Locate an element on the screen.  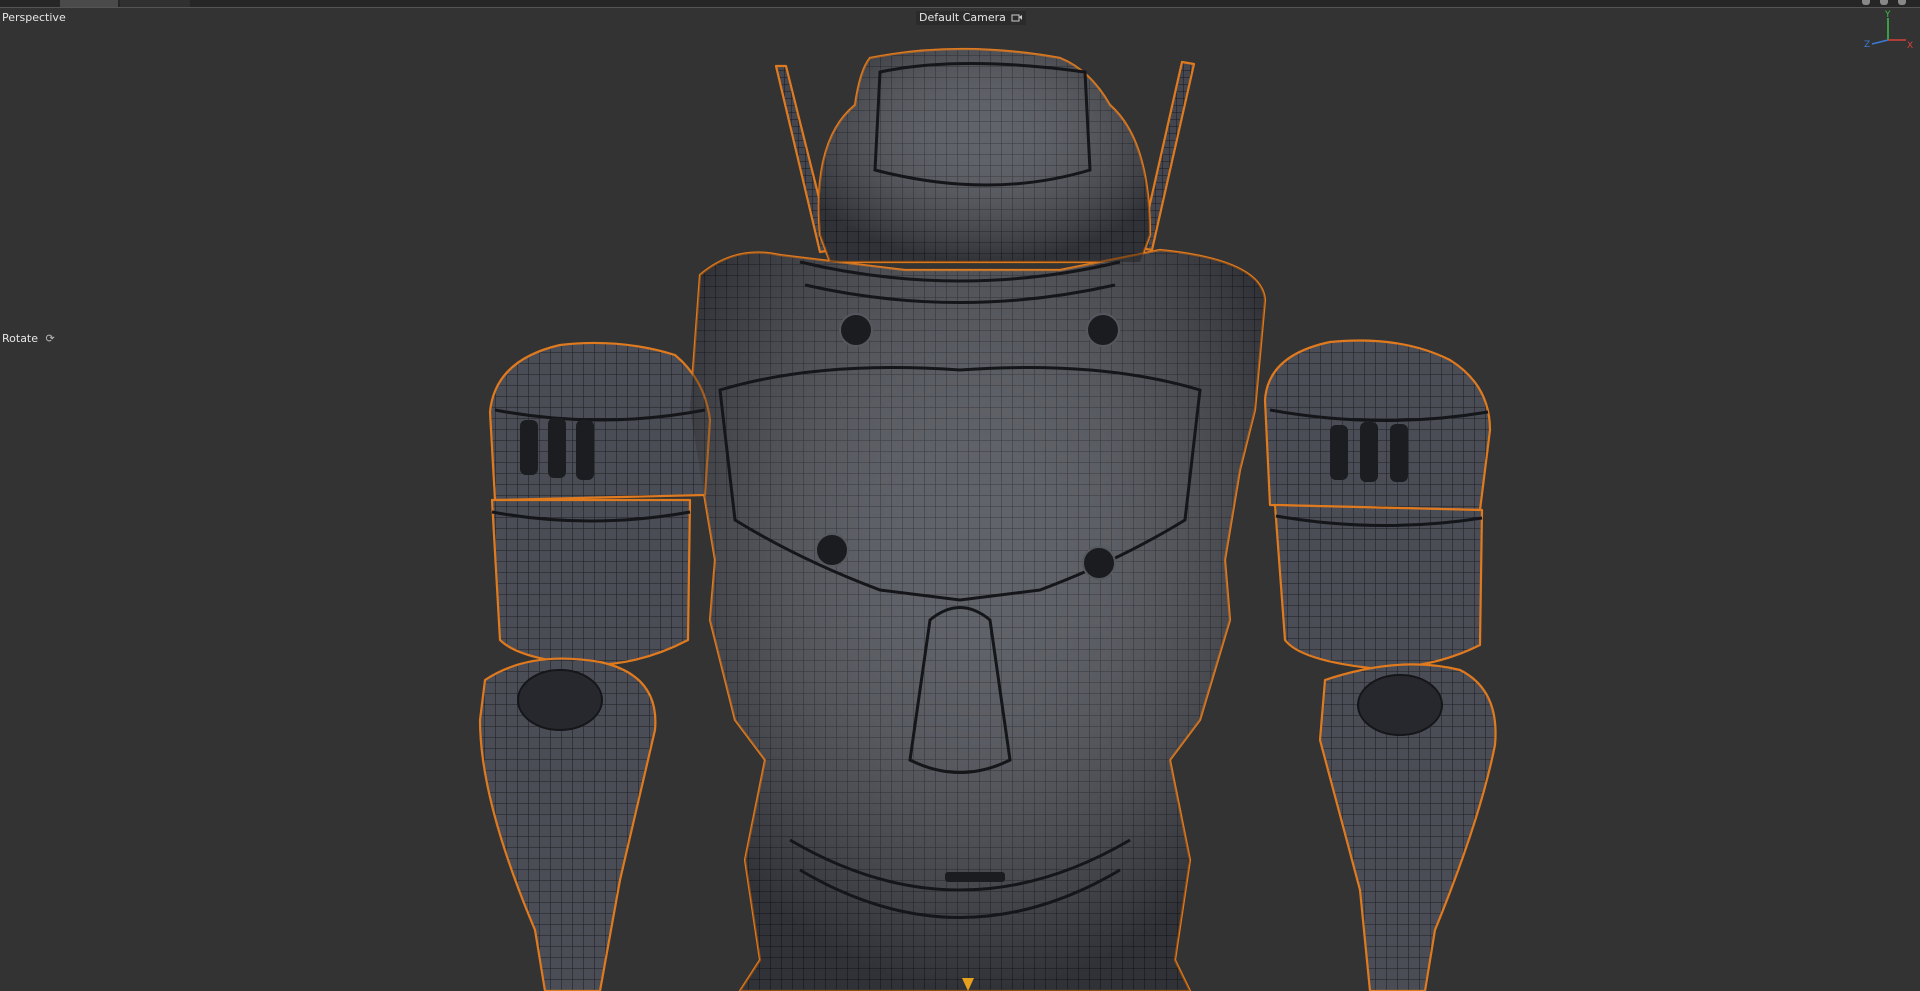
camera-selector: Default Camera is located at coordinates (971, 18).